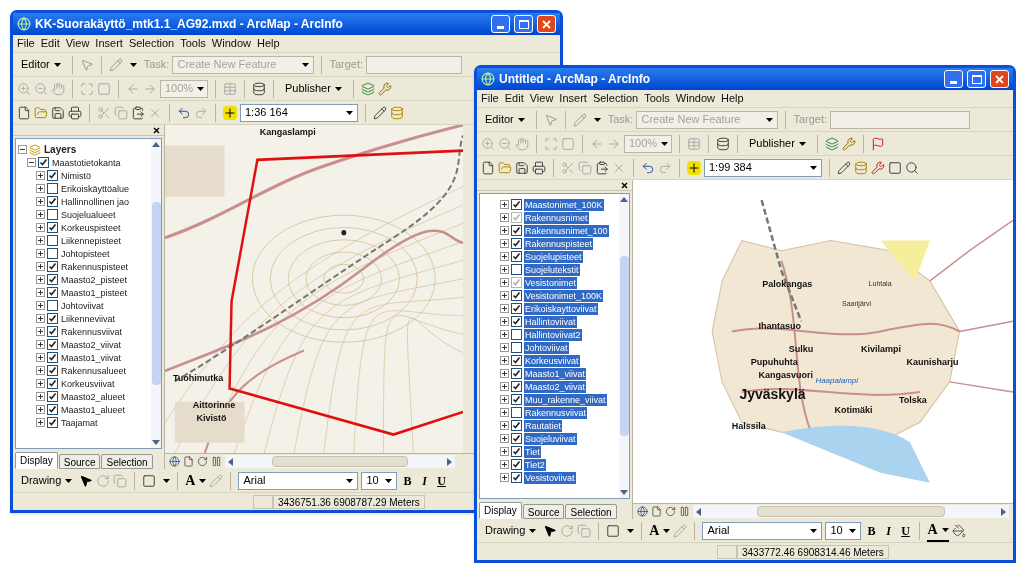 The width and height of the screenshot is (1016, 563). I want to click on layer-name: Rautatiet, so click(543, 425).